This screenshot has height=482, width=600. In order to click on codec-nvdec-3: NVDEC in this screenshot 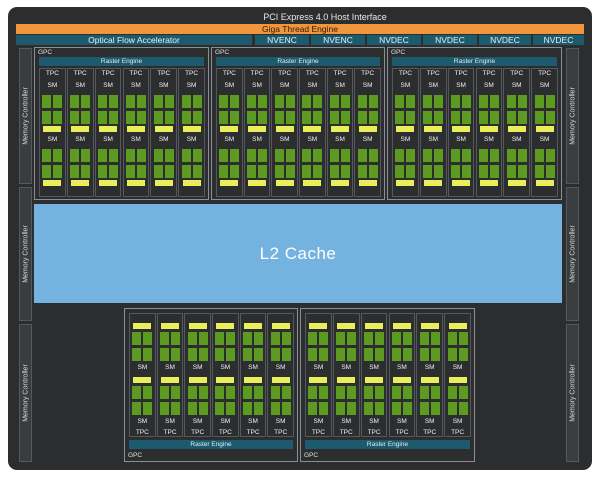, I will do `click(505, 40)`.